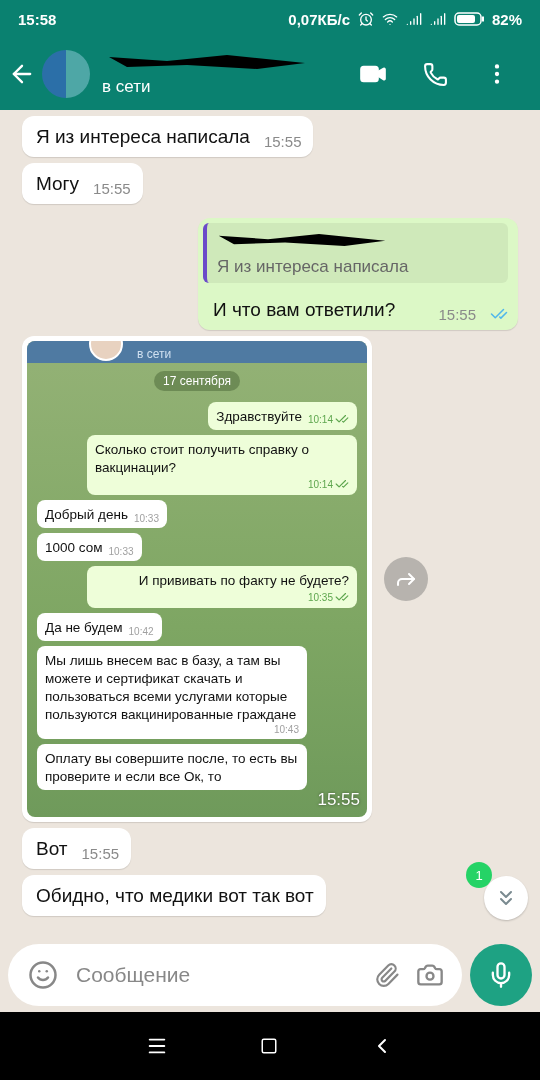  What do you see at coordinates (43, 975) in the screenshot?
I see `emoji-button` at bounding box center [43, 975].